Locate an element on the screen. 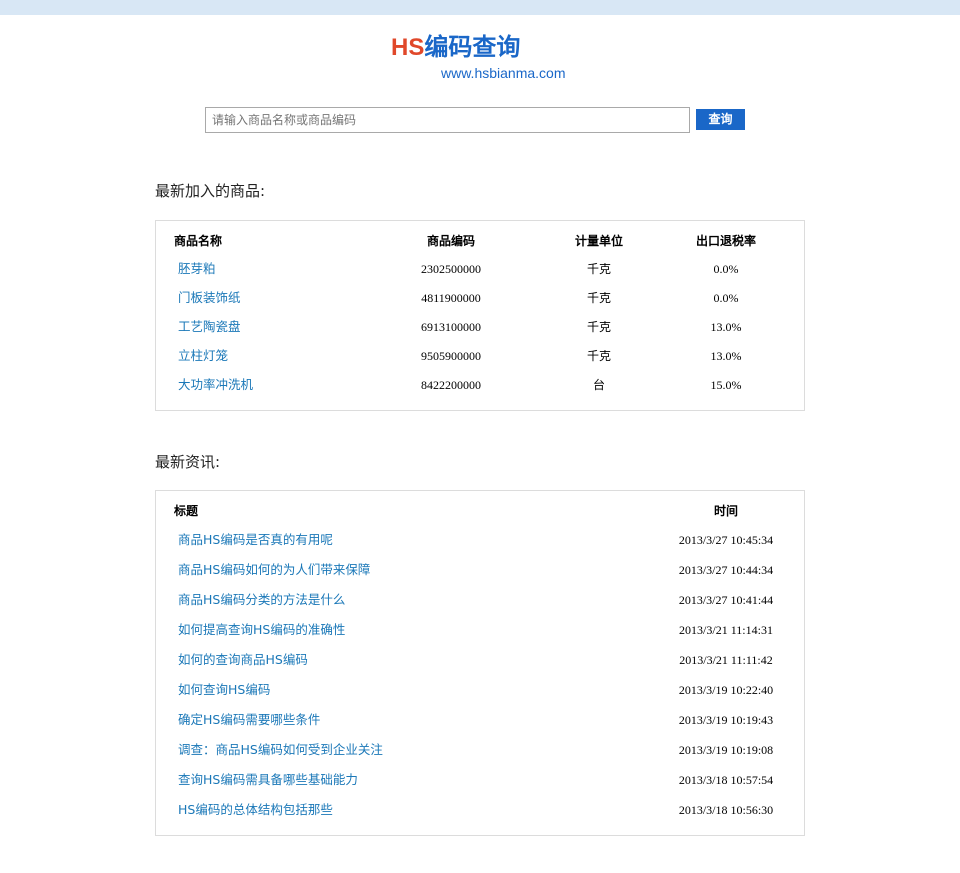  product-rate: 15.0% is located at coordinates (726, 385).